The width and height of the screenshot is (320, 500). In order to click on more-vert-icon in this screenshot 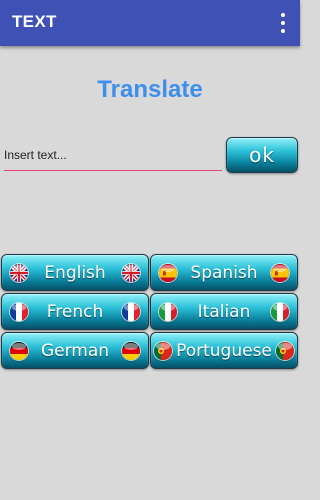, I will do `click(283, 23)`.